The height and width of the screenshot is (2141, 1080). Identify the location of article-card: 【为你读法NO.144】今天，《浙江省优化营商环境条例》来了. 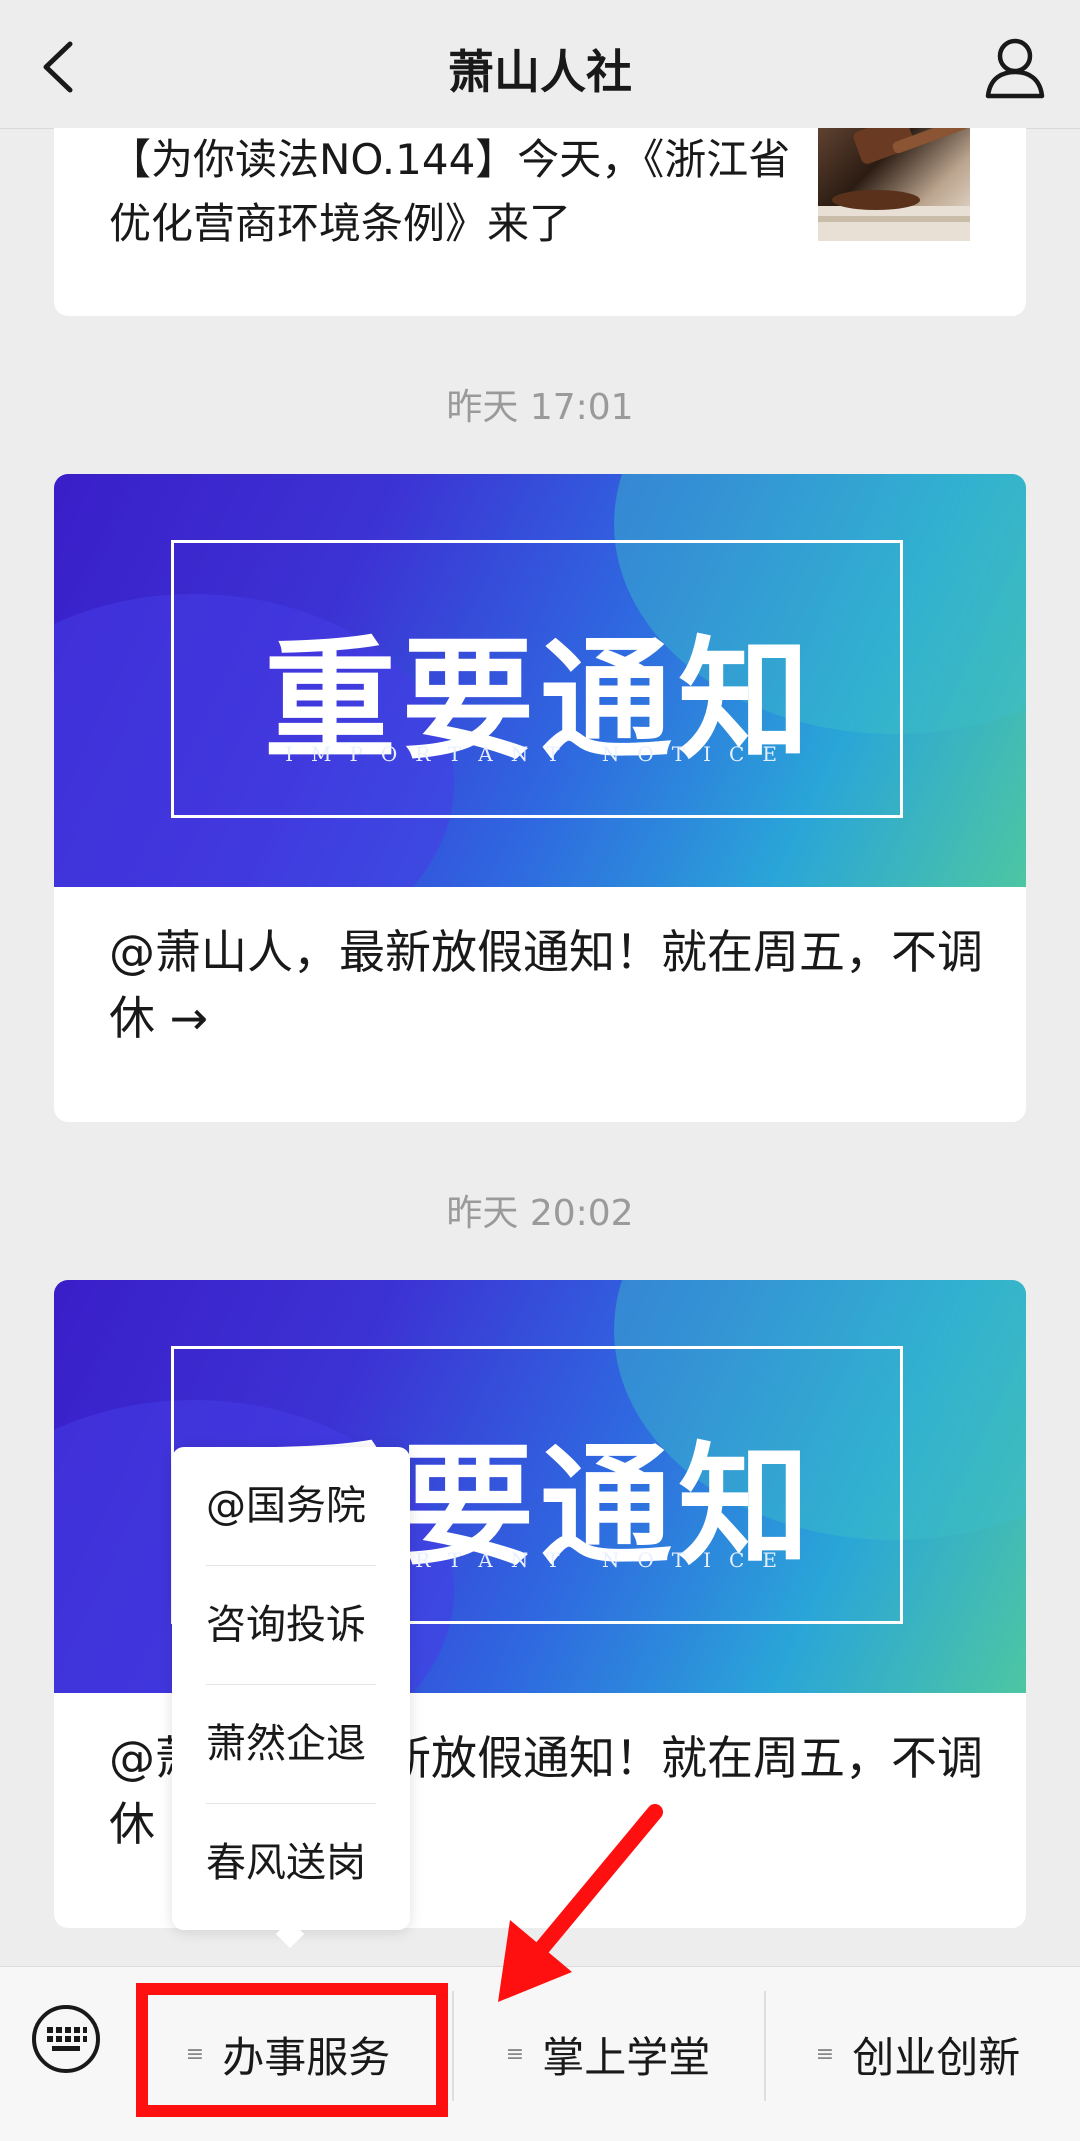
(540, 222).